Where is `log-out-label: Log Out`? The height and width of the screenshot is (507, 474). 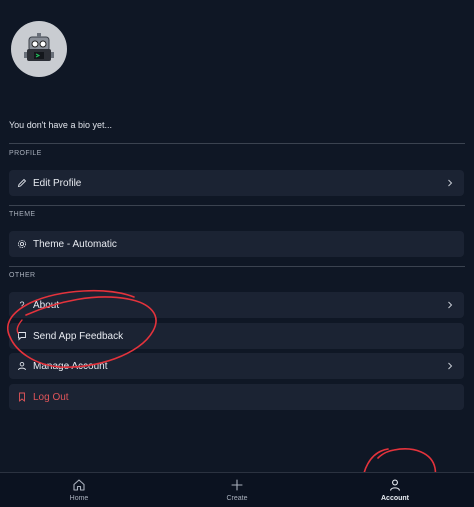
log-out-label: Log Out is located at coordinates (51, 397).